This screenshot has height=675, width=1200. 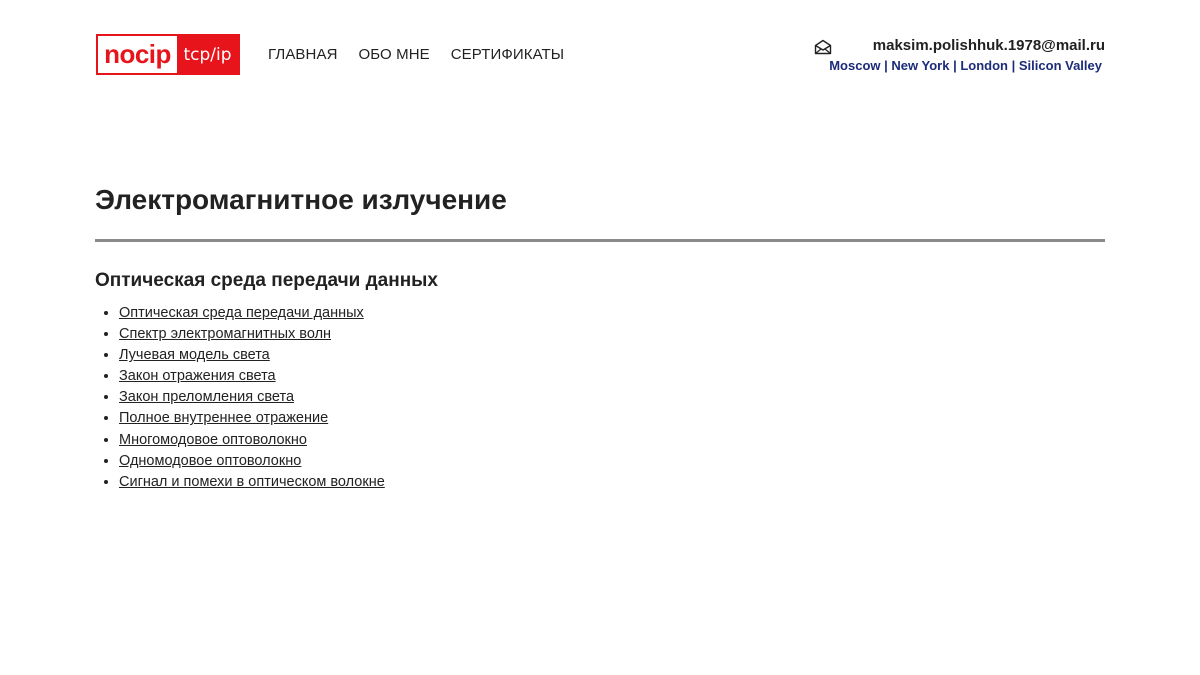 I want to click on list-item: Многомодовое оптоволокно, so click(x=252, y=440).